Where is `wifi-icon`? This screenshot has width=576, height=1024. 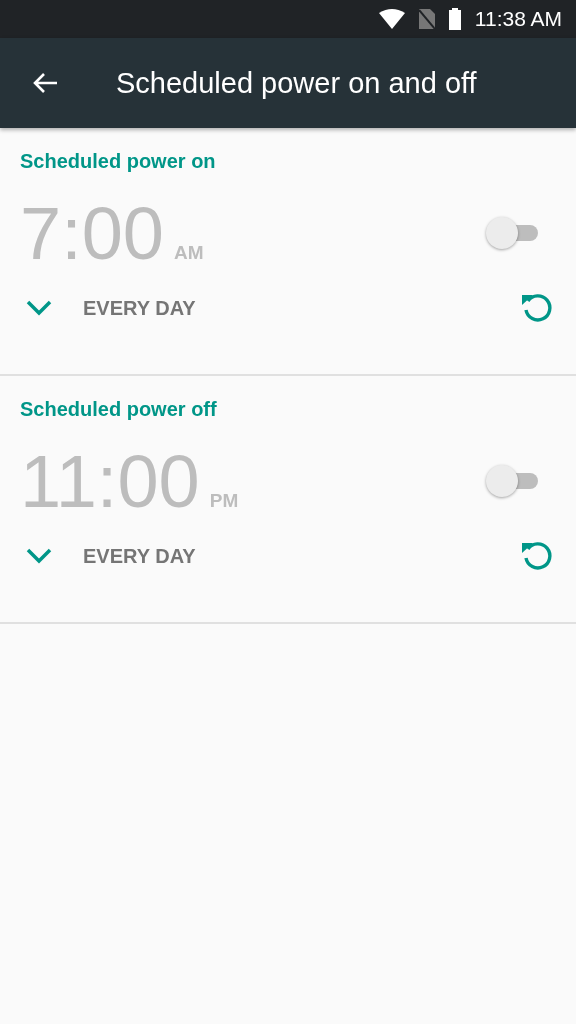
wifi-icon is located at coordinates (391, 19).